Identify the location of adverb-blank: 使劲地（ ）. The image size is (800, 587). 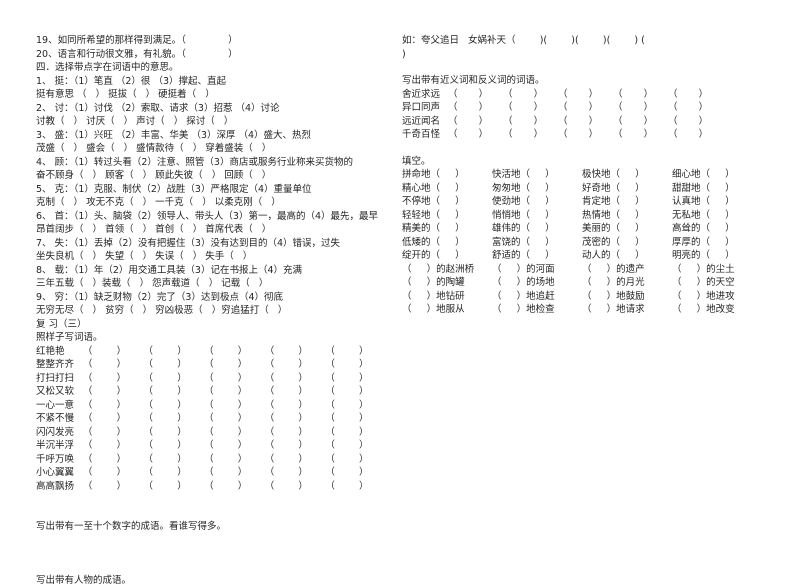
(537, 202).